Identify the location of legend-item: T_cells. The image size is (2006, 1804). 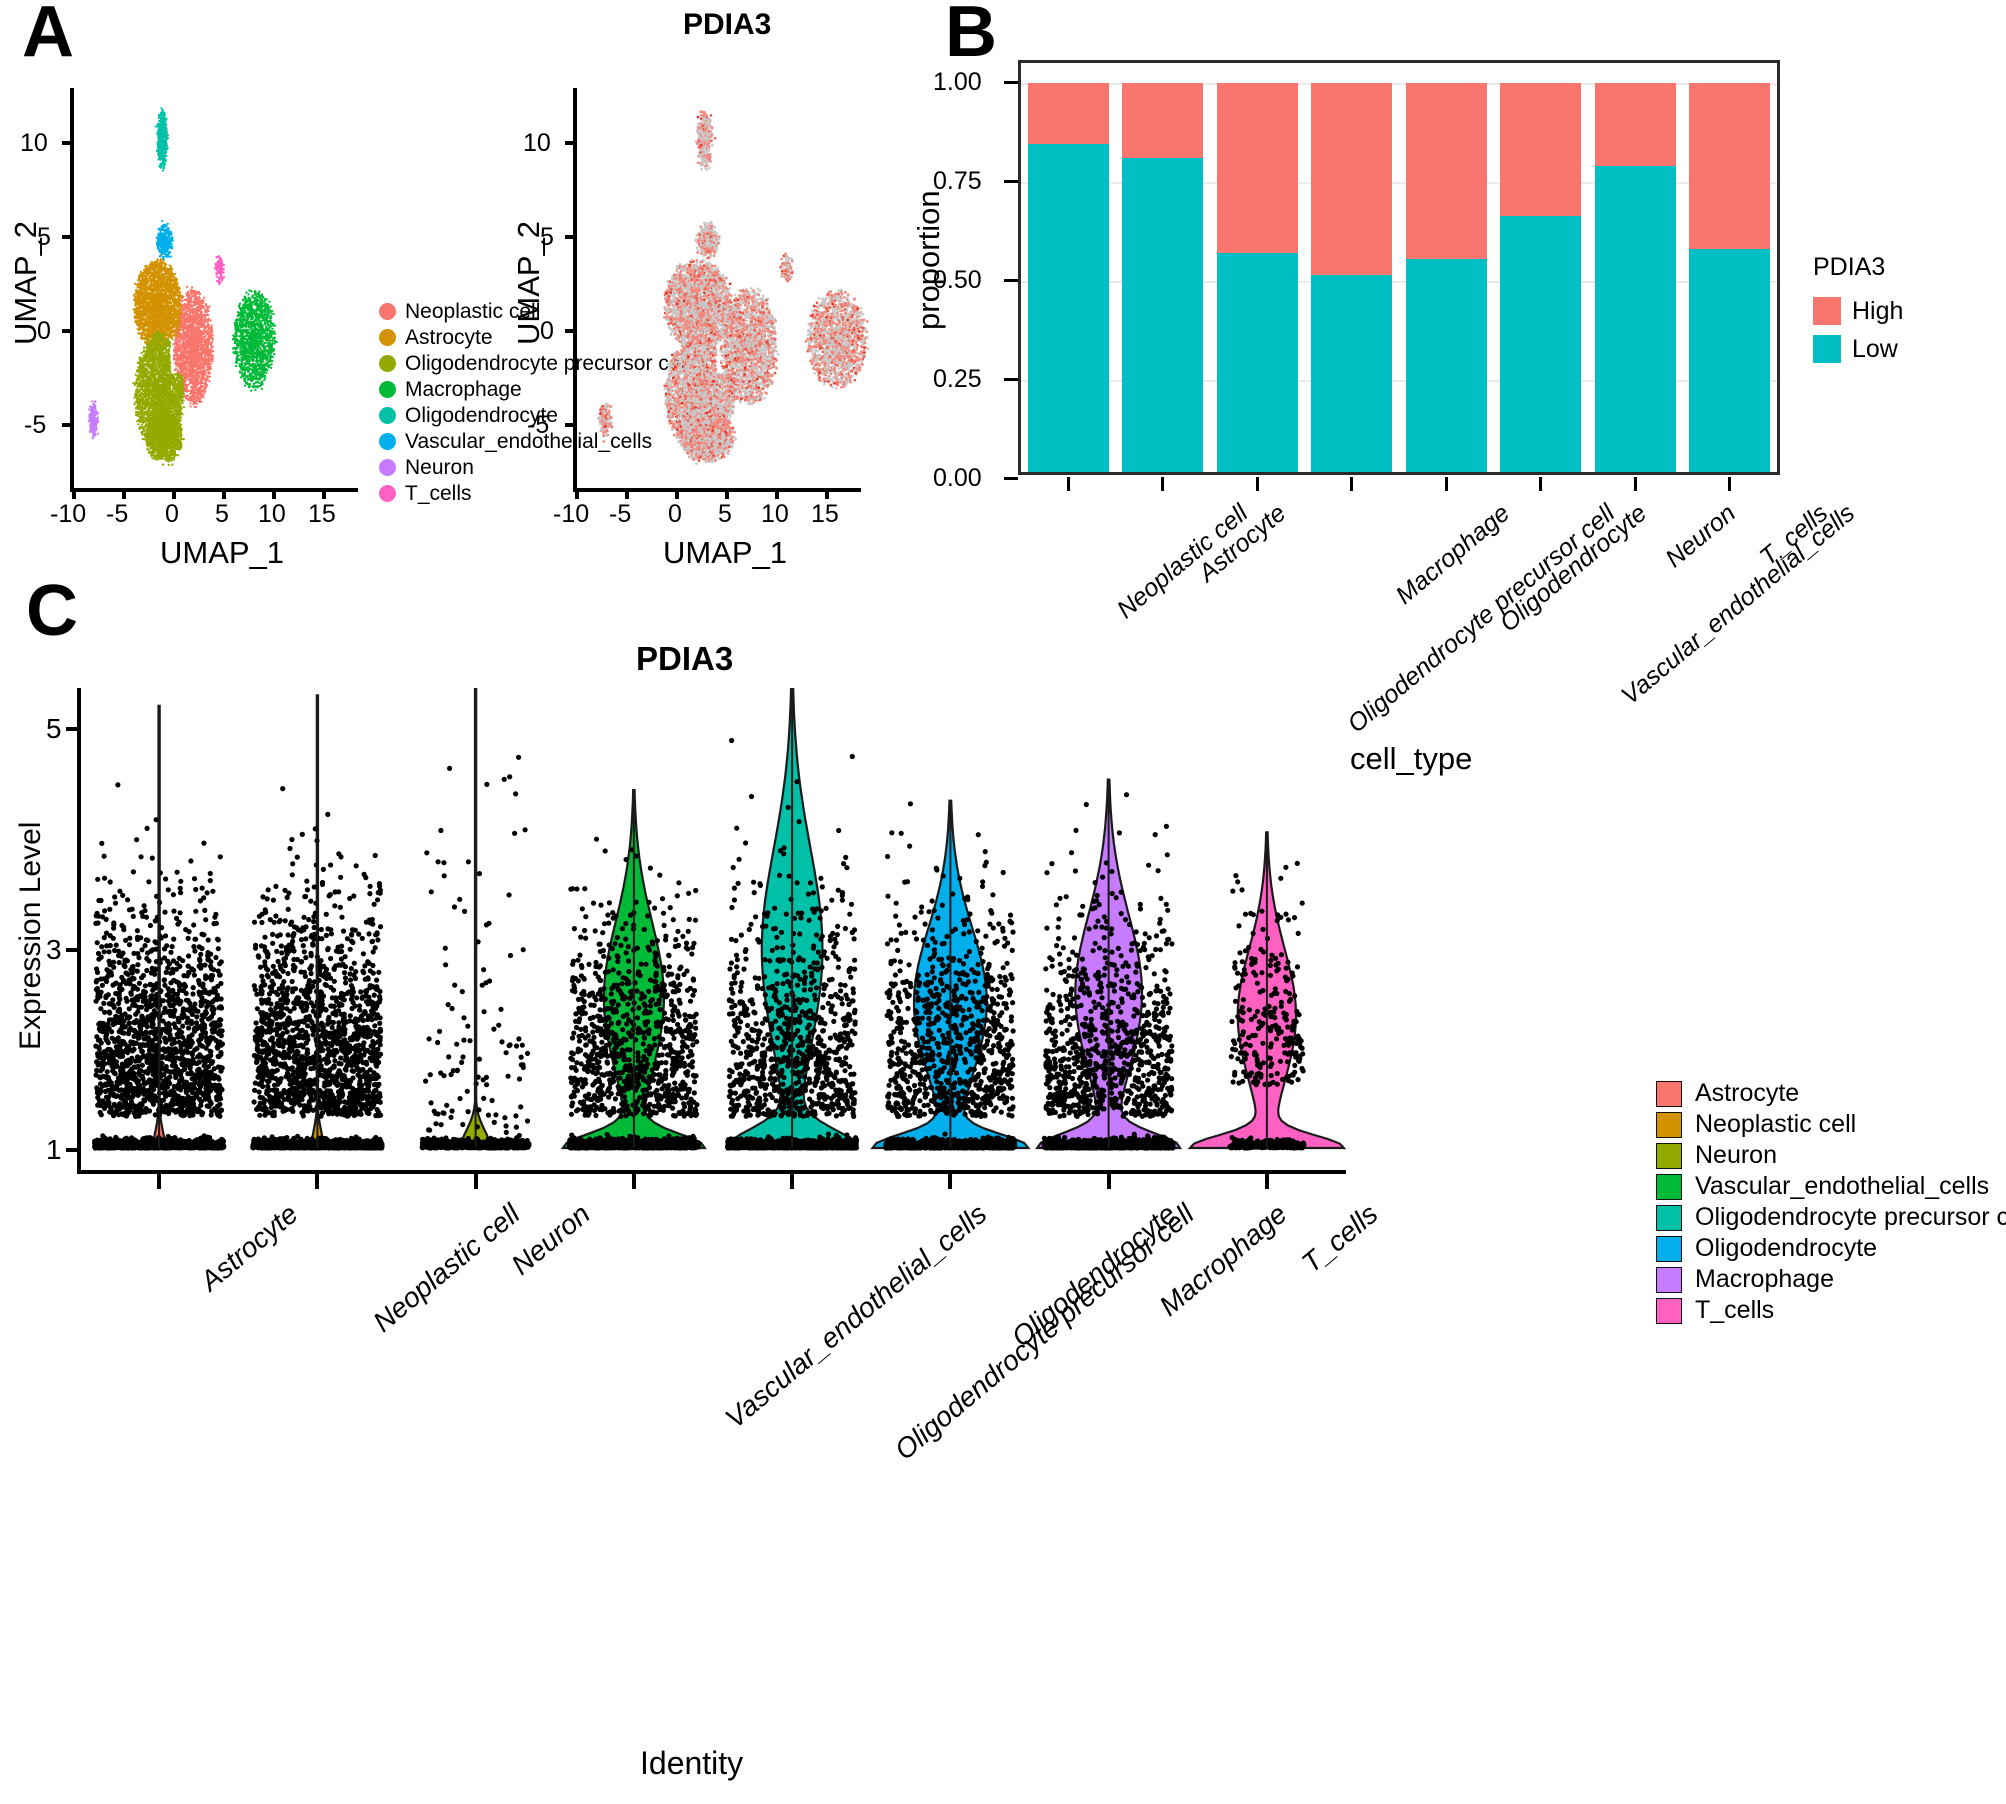
(1831, 1310).